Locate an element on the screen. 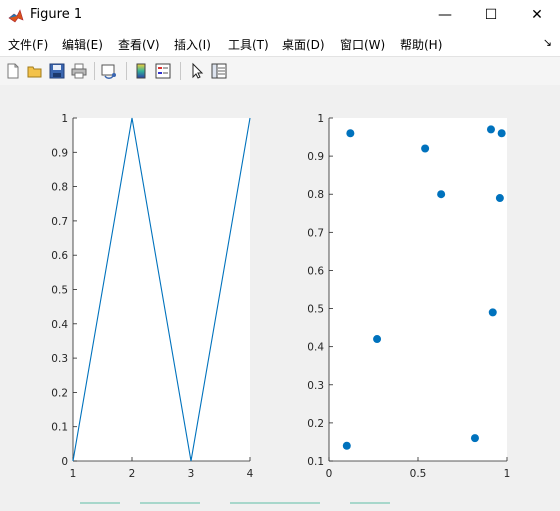 This screenshot has height=511, width=560. menu-help: 帮助(H) is located at coordinates (421, 44).